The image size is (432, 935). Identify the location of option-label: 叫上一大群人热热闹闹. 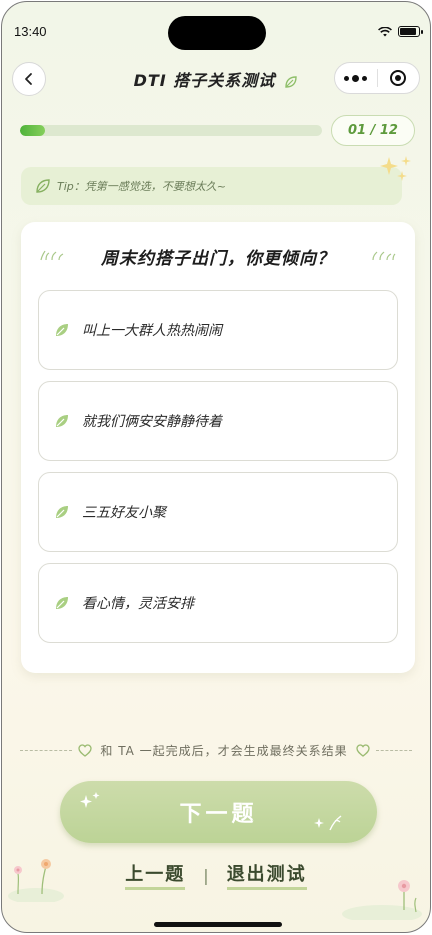
(152, 331).